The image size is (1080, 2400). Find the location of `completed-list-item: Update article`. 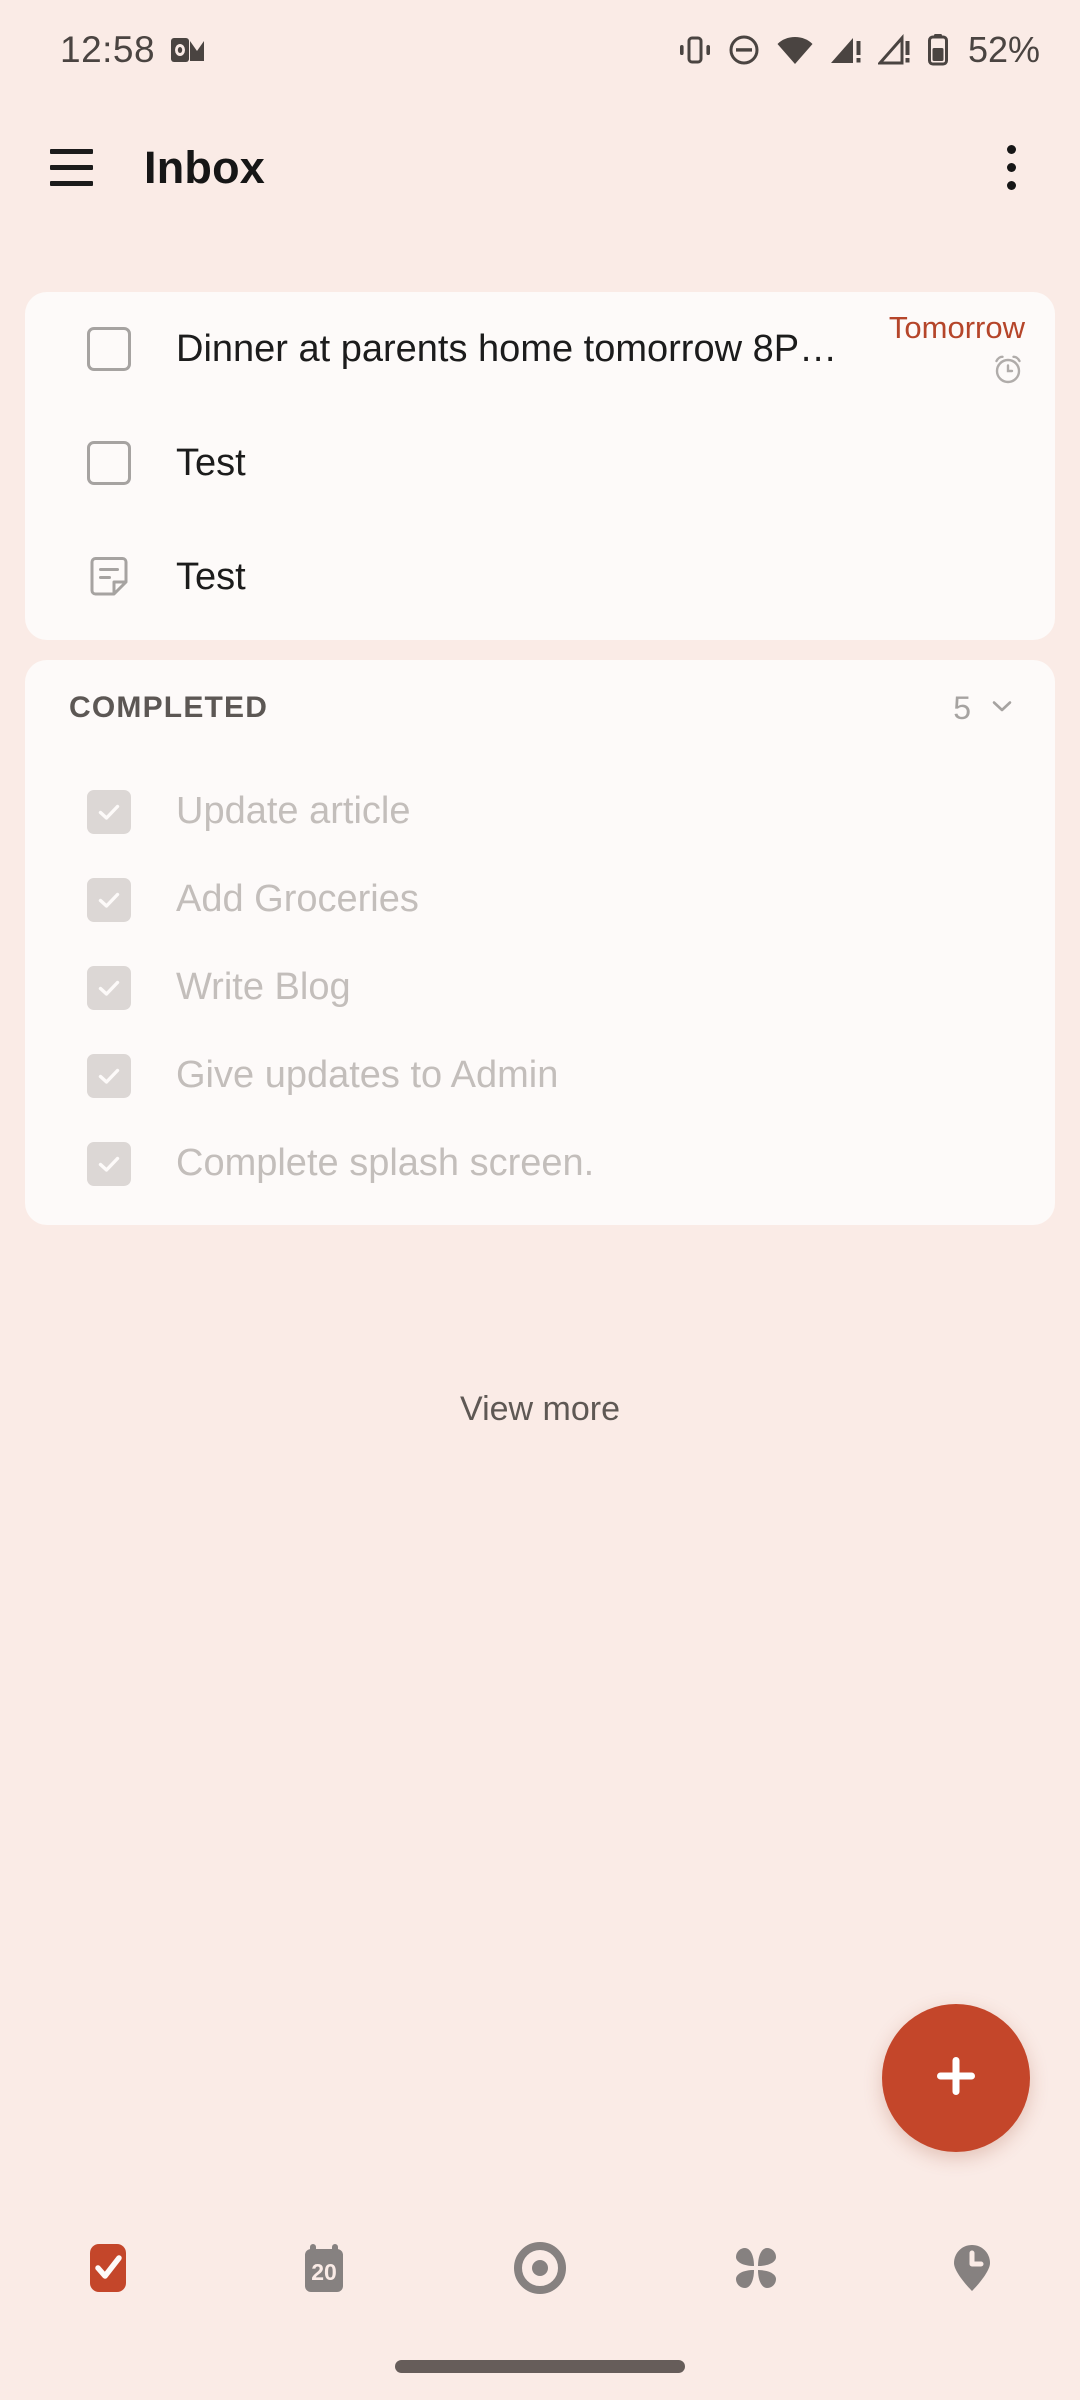

completed-list-item: Update article is located at coordinates (540, 811).